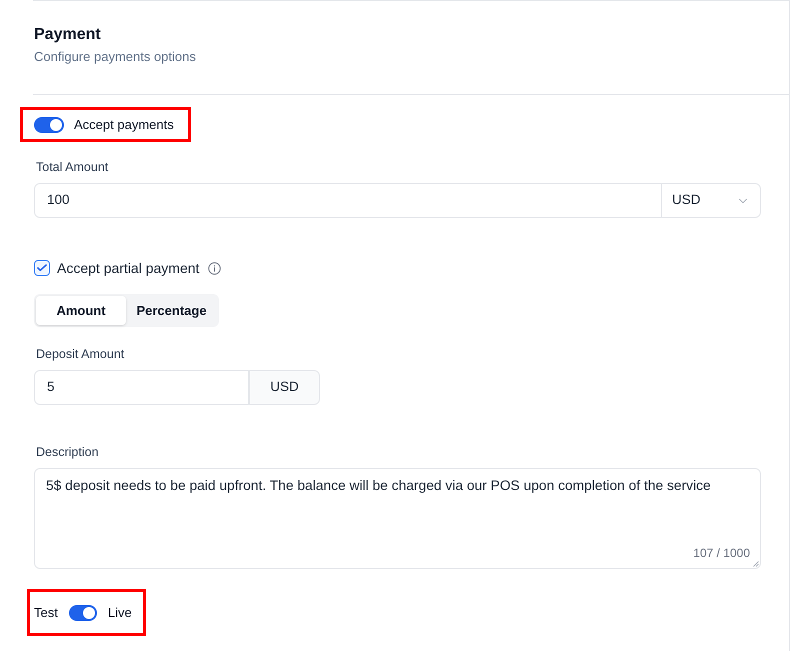 The width and height of the screenshot is (800, 651). I want to click on currency-select: USD, so click(711, 200).